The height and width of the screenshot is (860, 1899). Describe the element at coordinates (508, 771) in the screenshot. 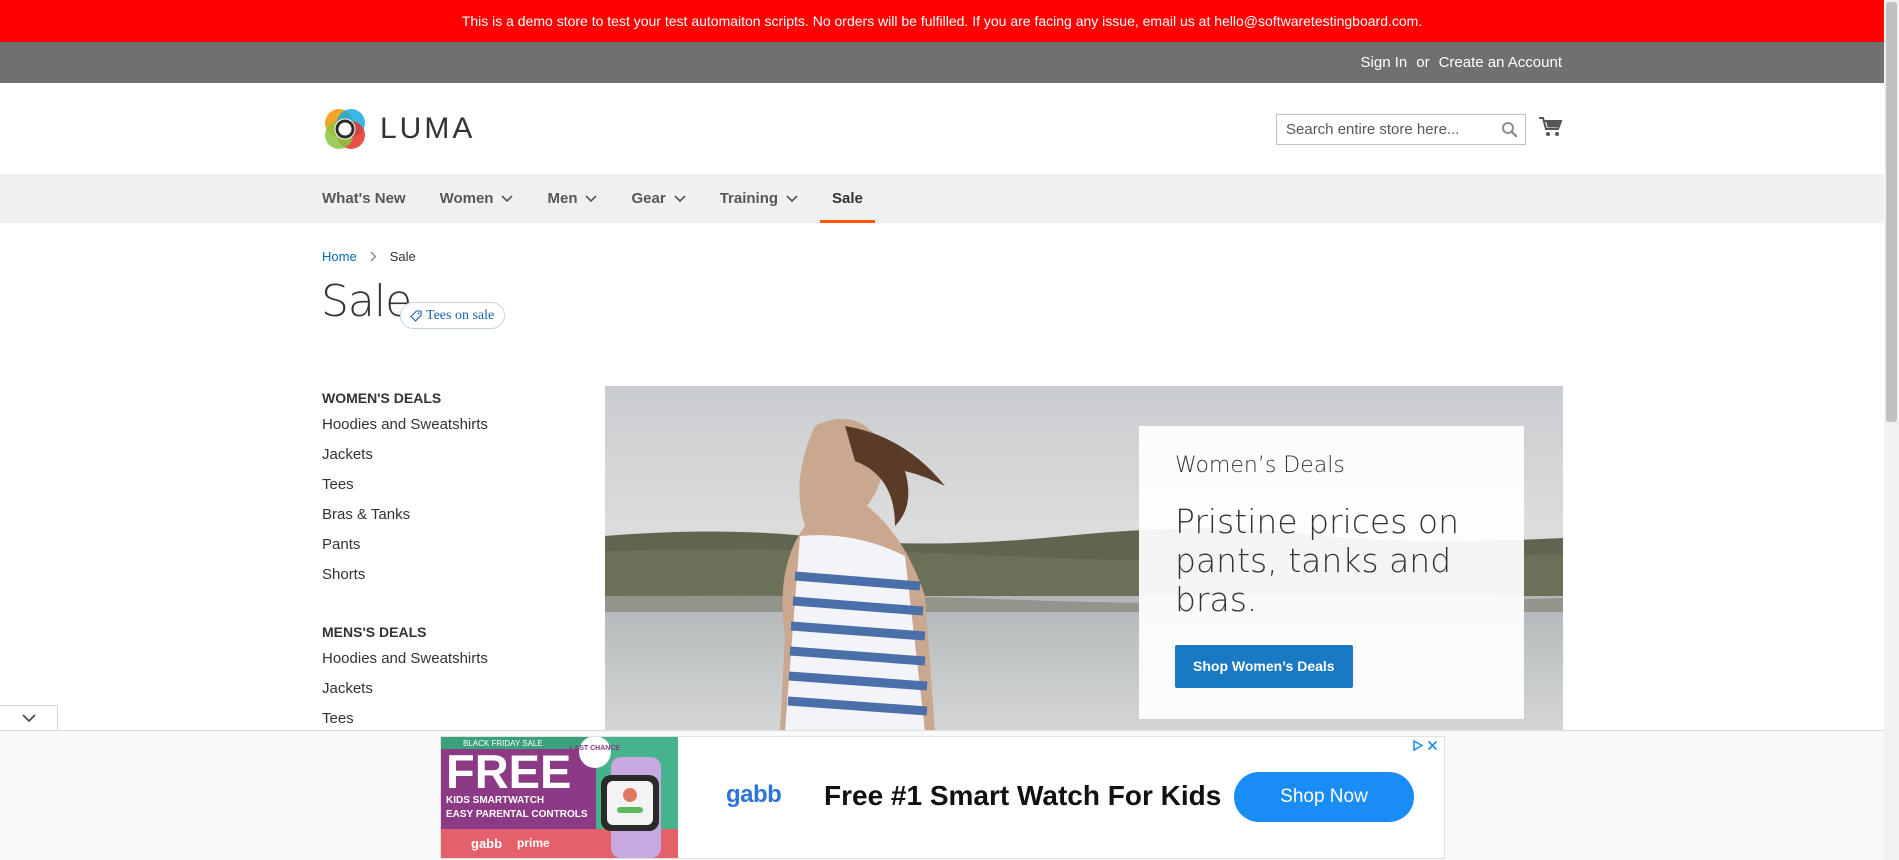

I see `ad-free-text: FREE` at that location.